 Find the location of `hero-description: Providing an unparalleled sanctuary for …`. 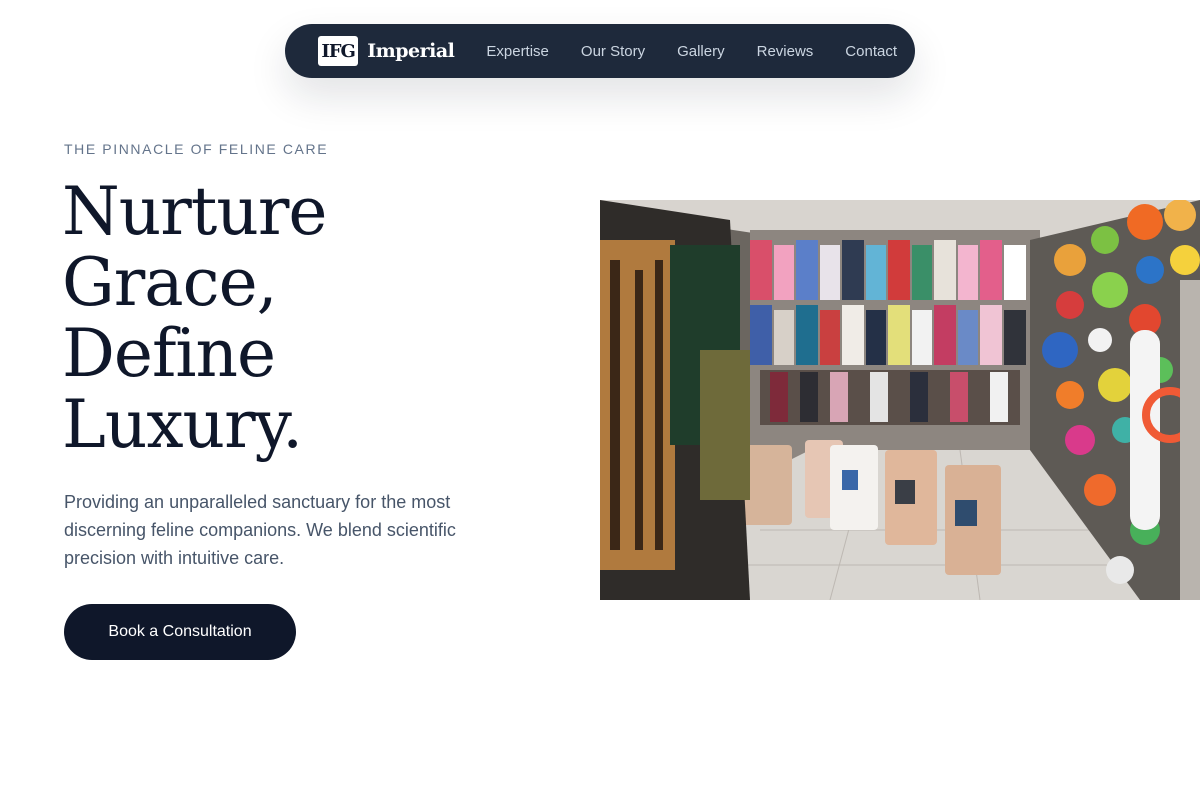

hero-description: Providing an unparalleled sanctuary for … is located at coordinates (260, 530).